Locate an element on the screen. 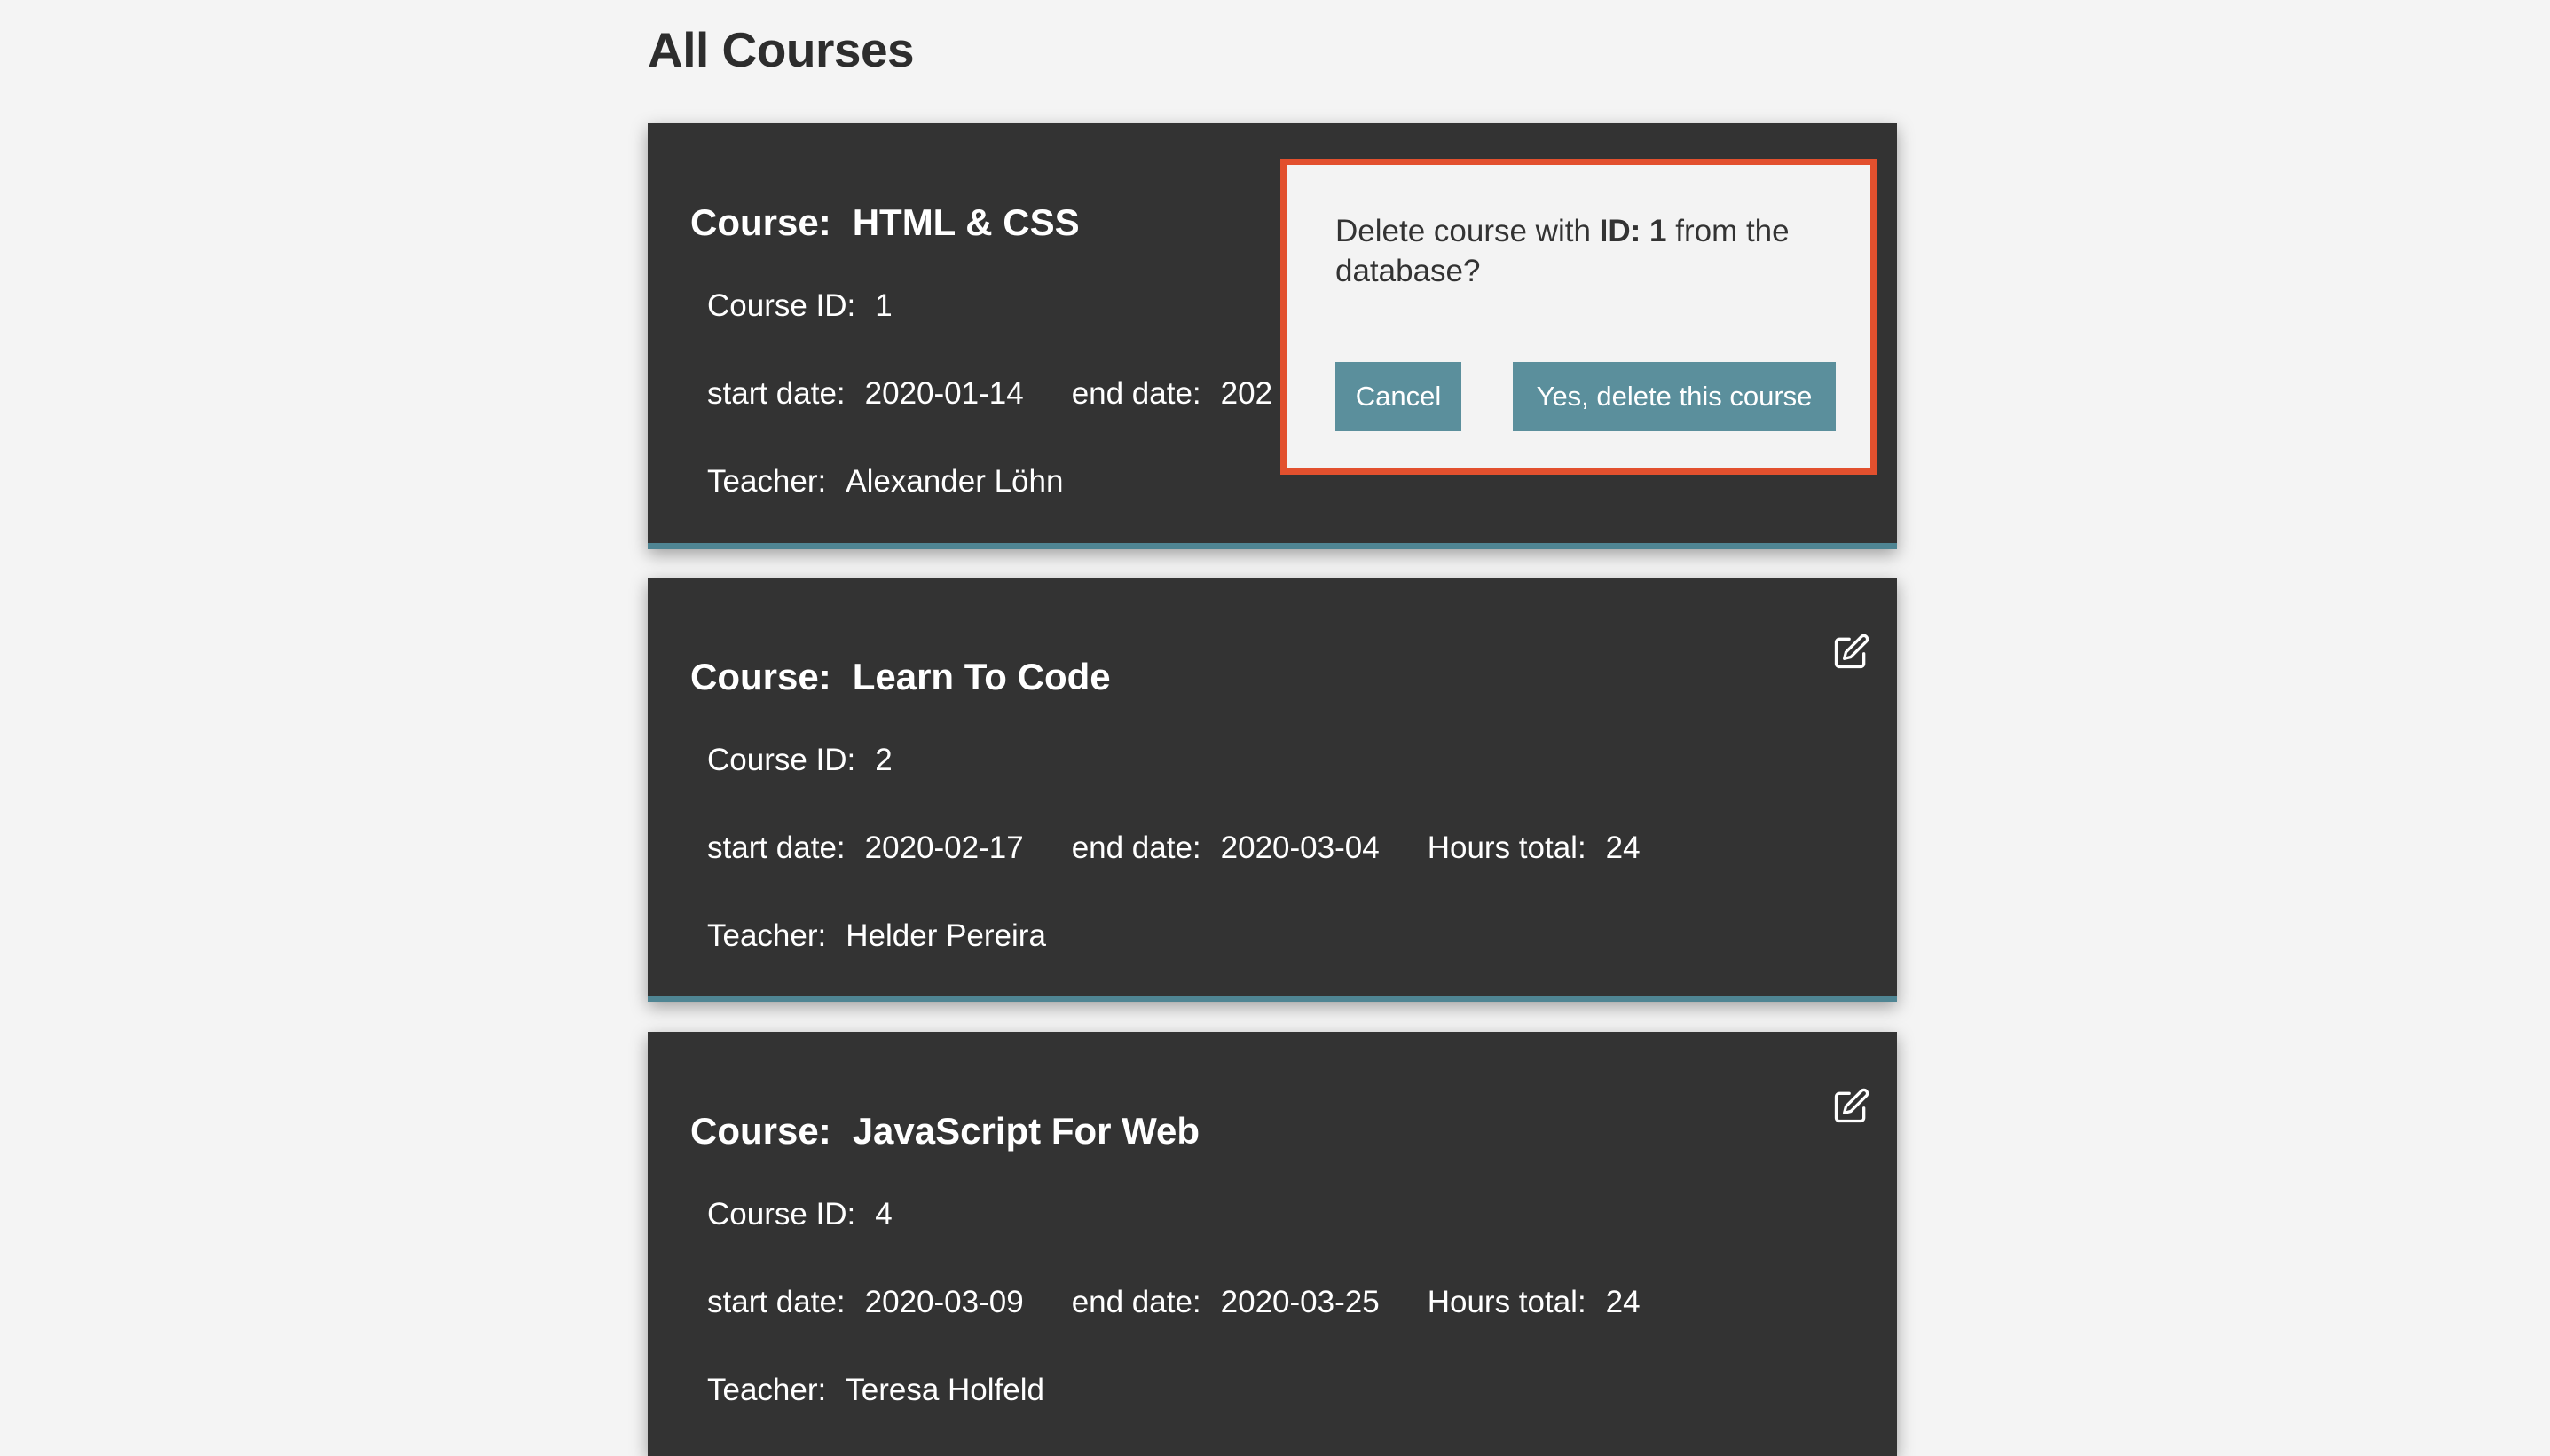 The image size is (2550, 1456). course-id-value: 2 is located at coordinates (884, 760).